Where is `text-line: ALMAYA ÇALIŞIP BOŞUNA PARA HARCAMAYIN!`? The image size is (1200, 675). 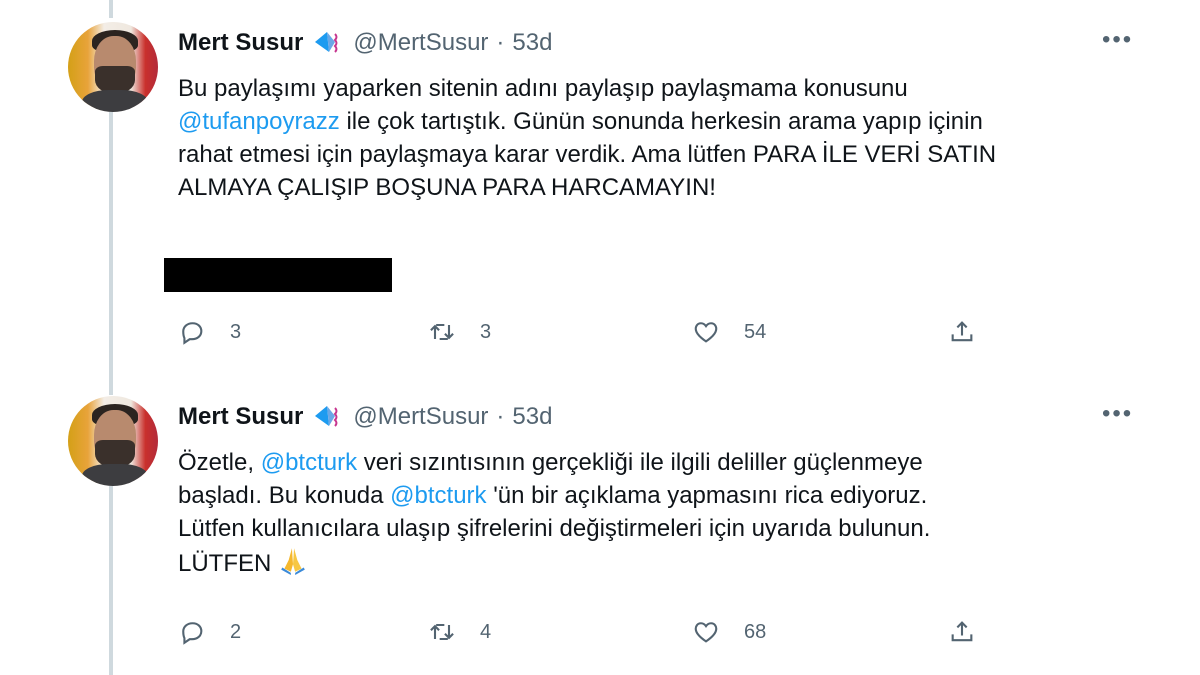 text-line: ALMAYA ÇALIŞIP BOŞUNA PARA HARCAMAYIN! is located at coordinates (447, 187).